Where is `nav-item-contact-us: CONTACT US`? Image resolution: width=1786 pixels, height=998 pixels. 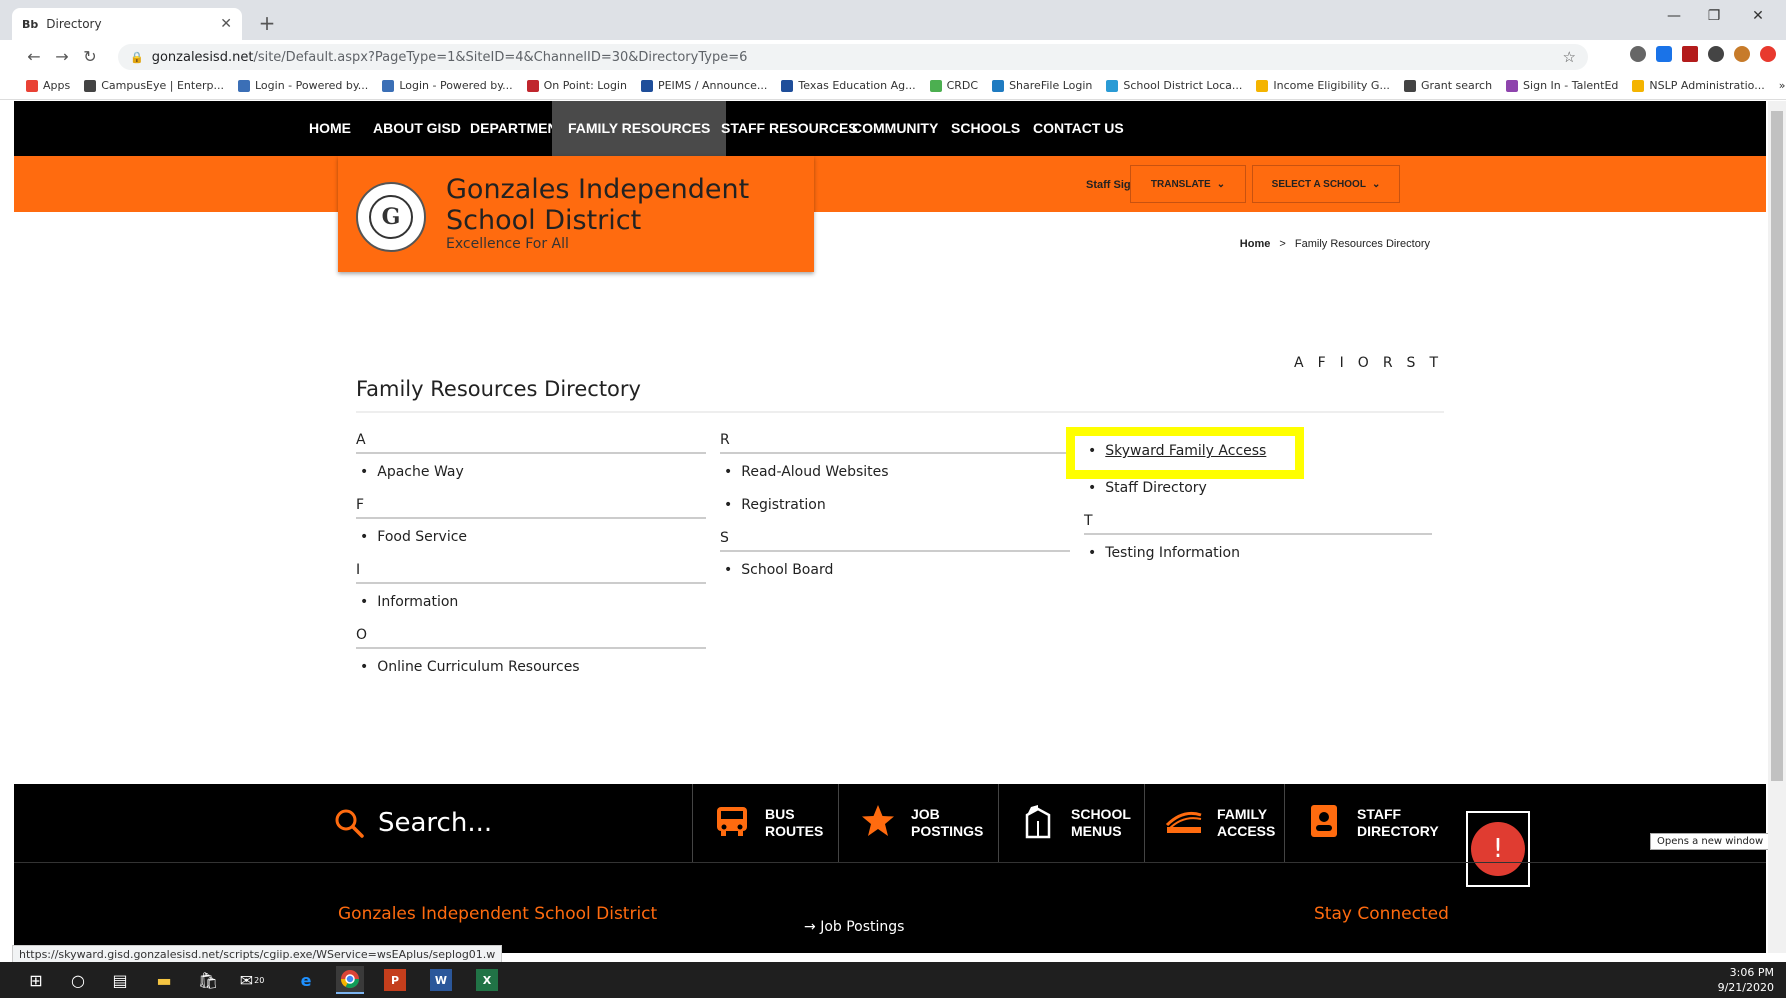
nav-item-contact-us: CONTACT US is located at coordinates (1078, 128).